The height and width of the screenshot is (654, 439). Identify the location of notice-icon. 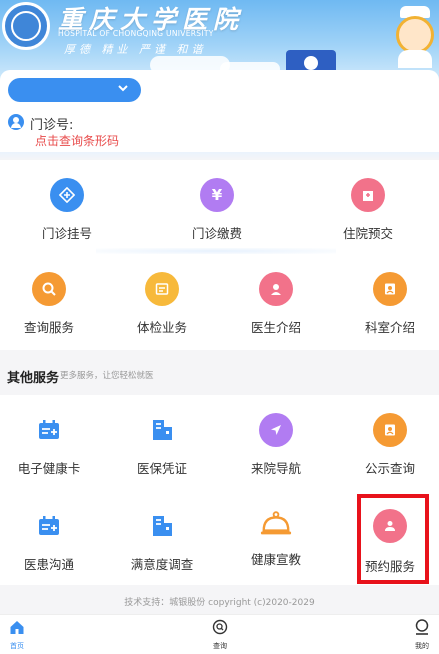
(390, 430).